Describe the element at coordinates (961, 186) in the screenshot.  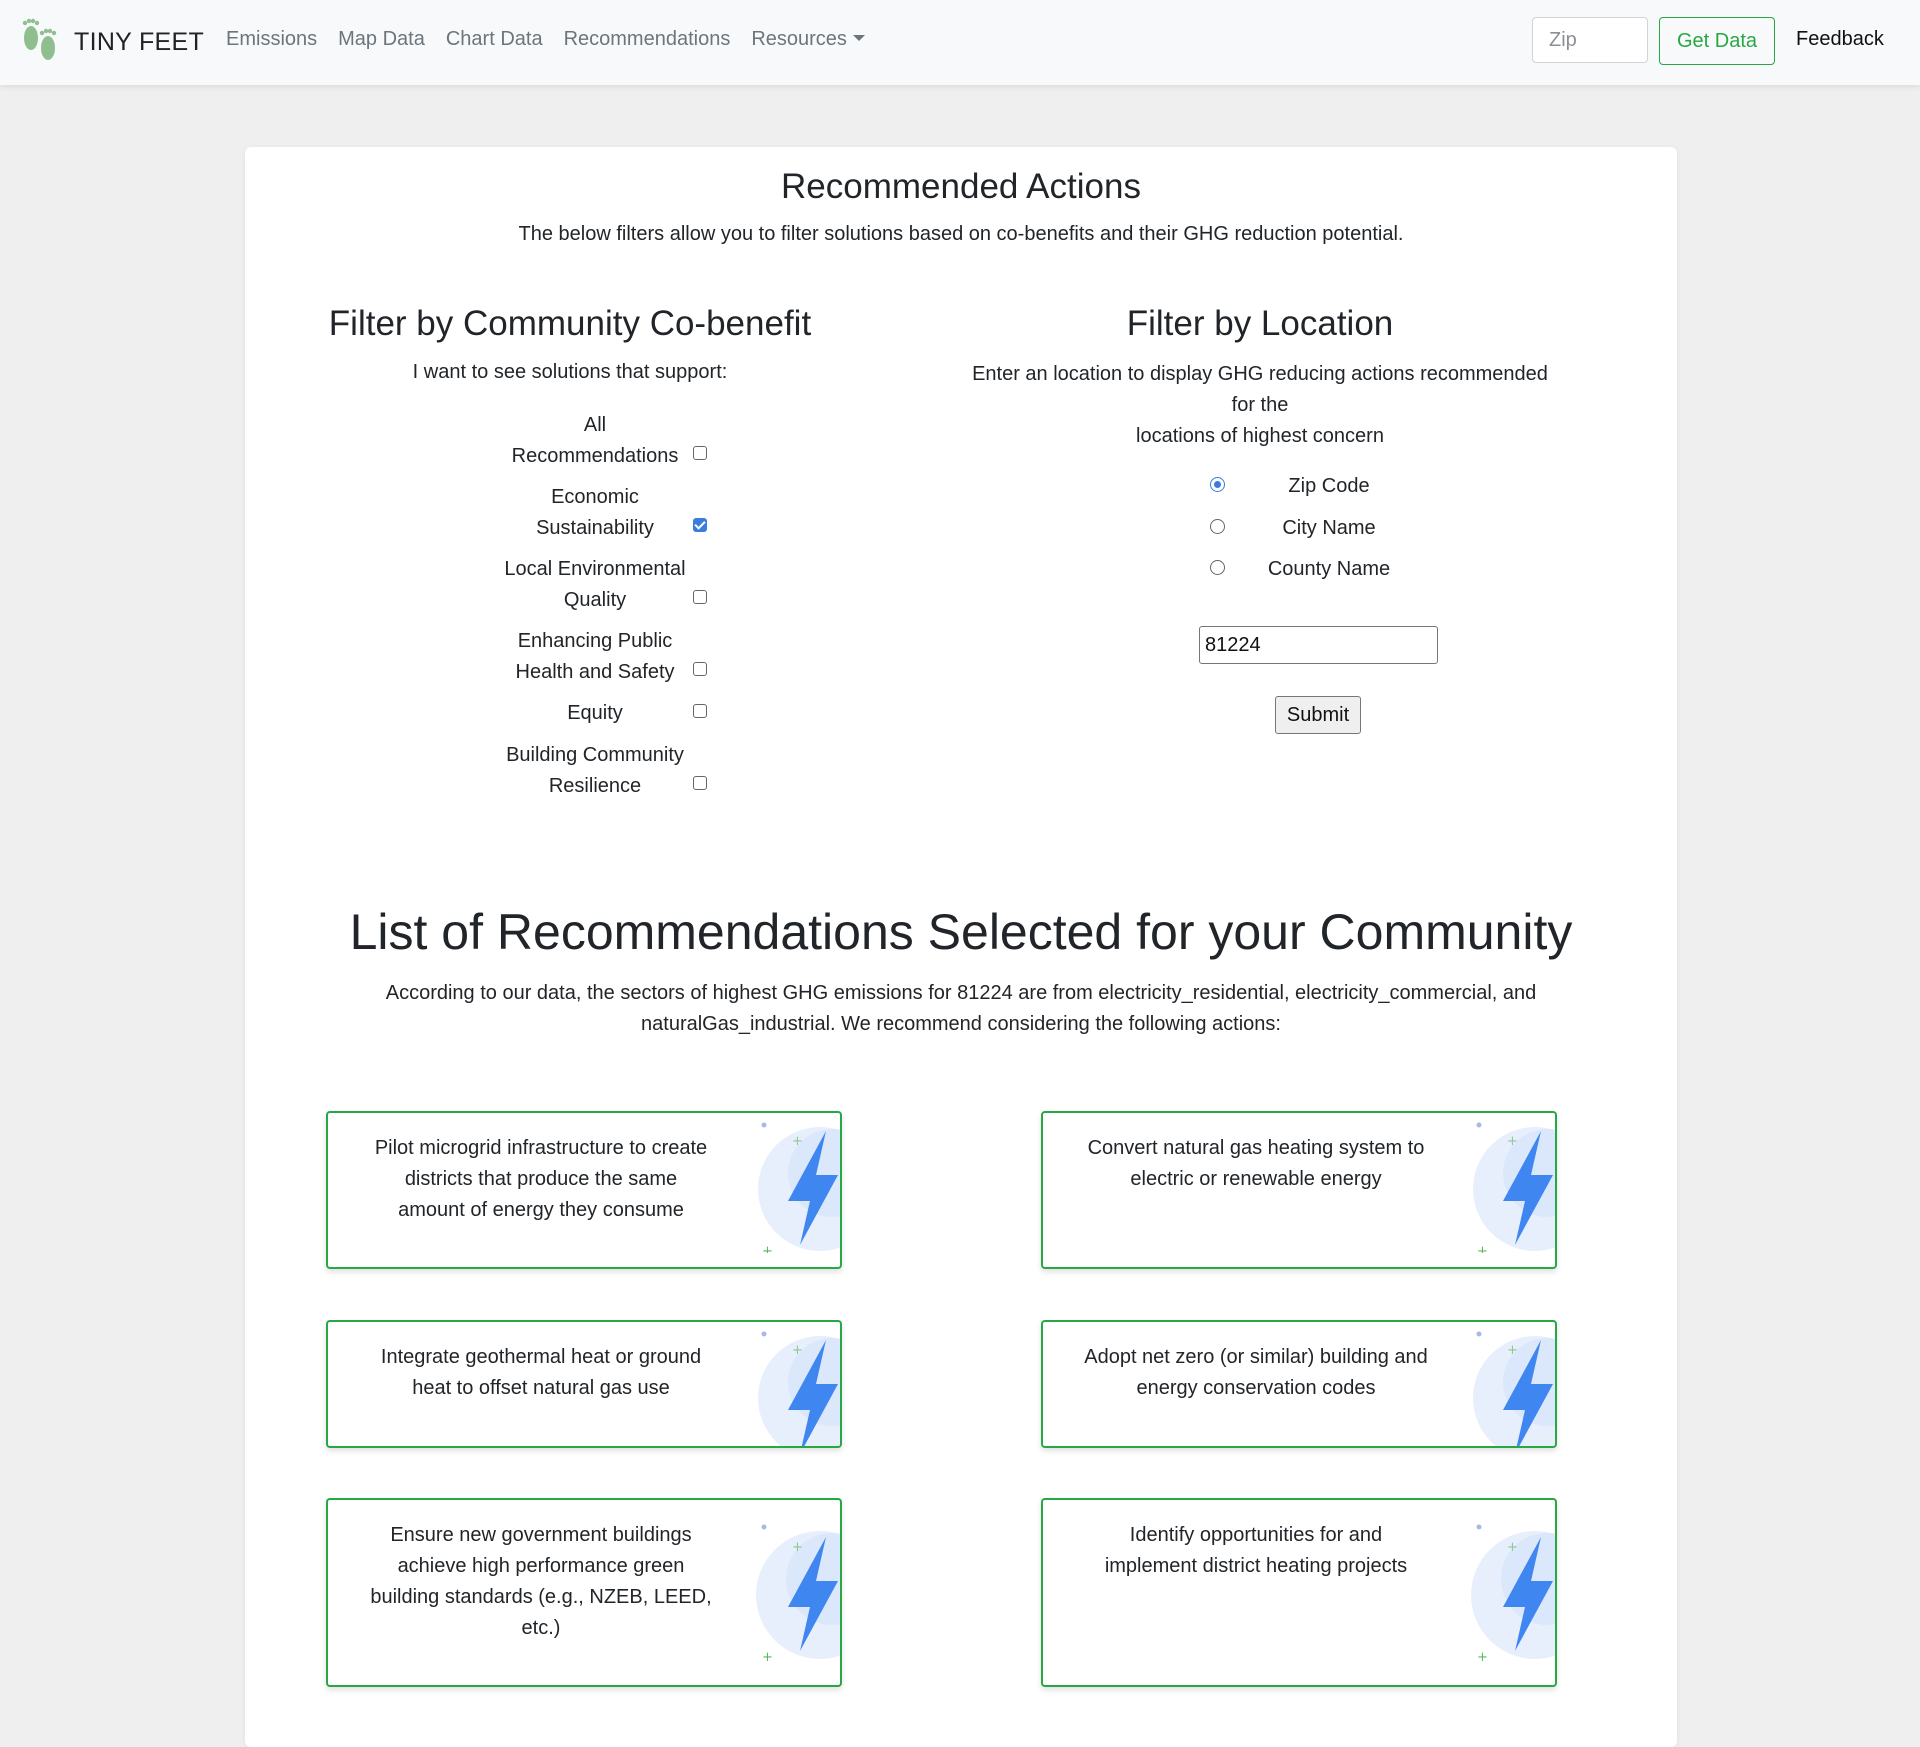
I see `page-title: Recommended Actions` at that location.